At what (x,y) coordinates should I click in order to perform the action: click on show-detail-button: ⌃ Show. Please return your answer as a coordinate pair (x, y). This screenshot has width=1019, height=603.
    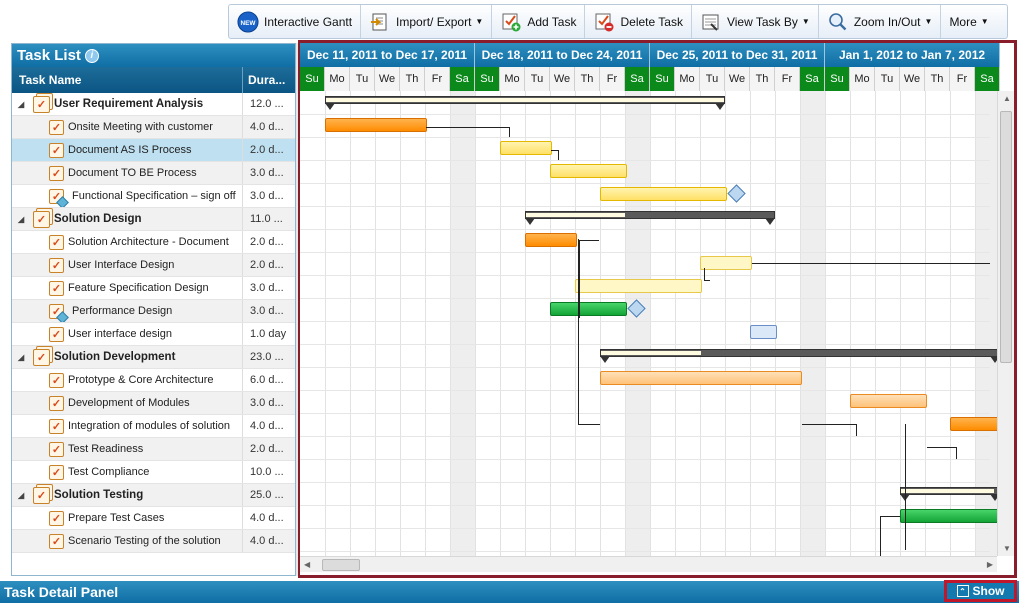
    Looking at the image, I should click on (980, 591).